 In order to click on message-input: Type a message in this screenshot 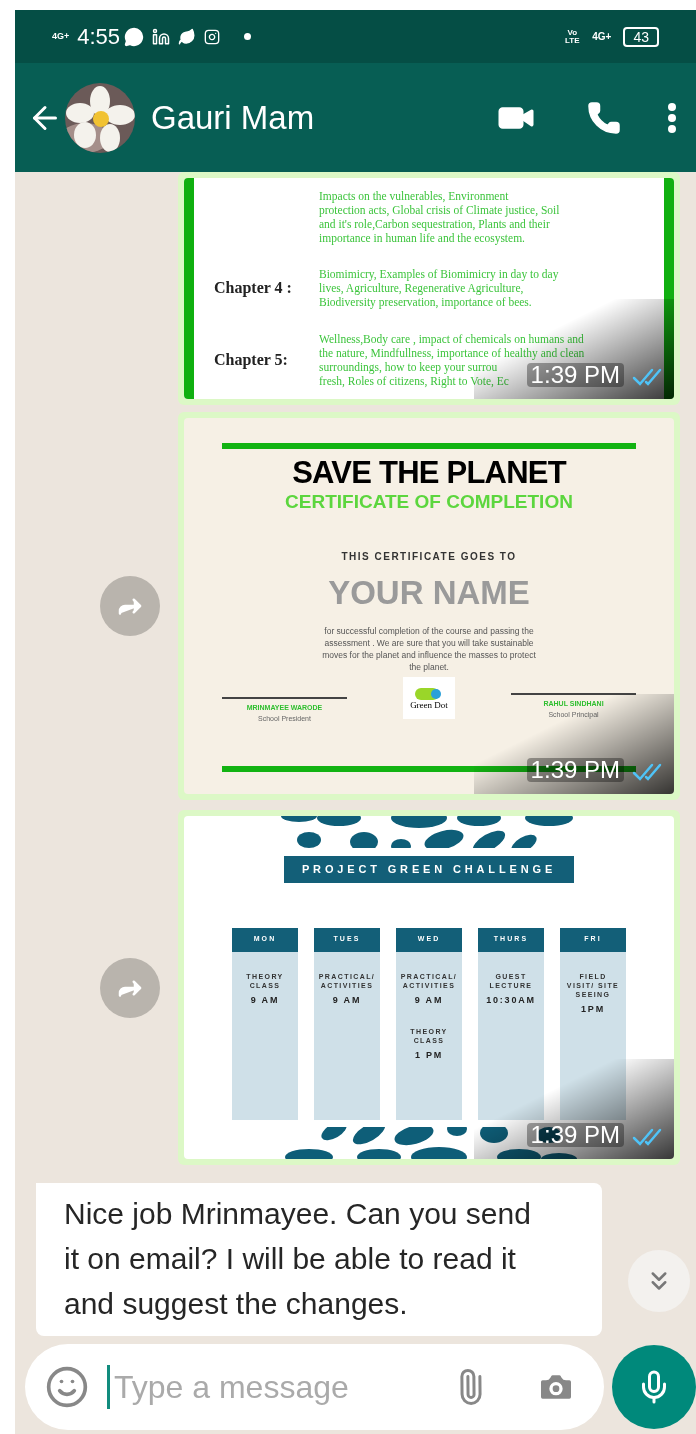, I will do `click(315, 1387)`.